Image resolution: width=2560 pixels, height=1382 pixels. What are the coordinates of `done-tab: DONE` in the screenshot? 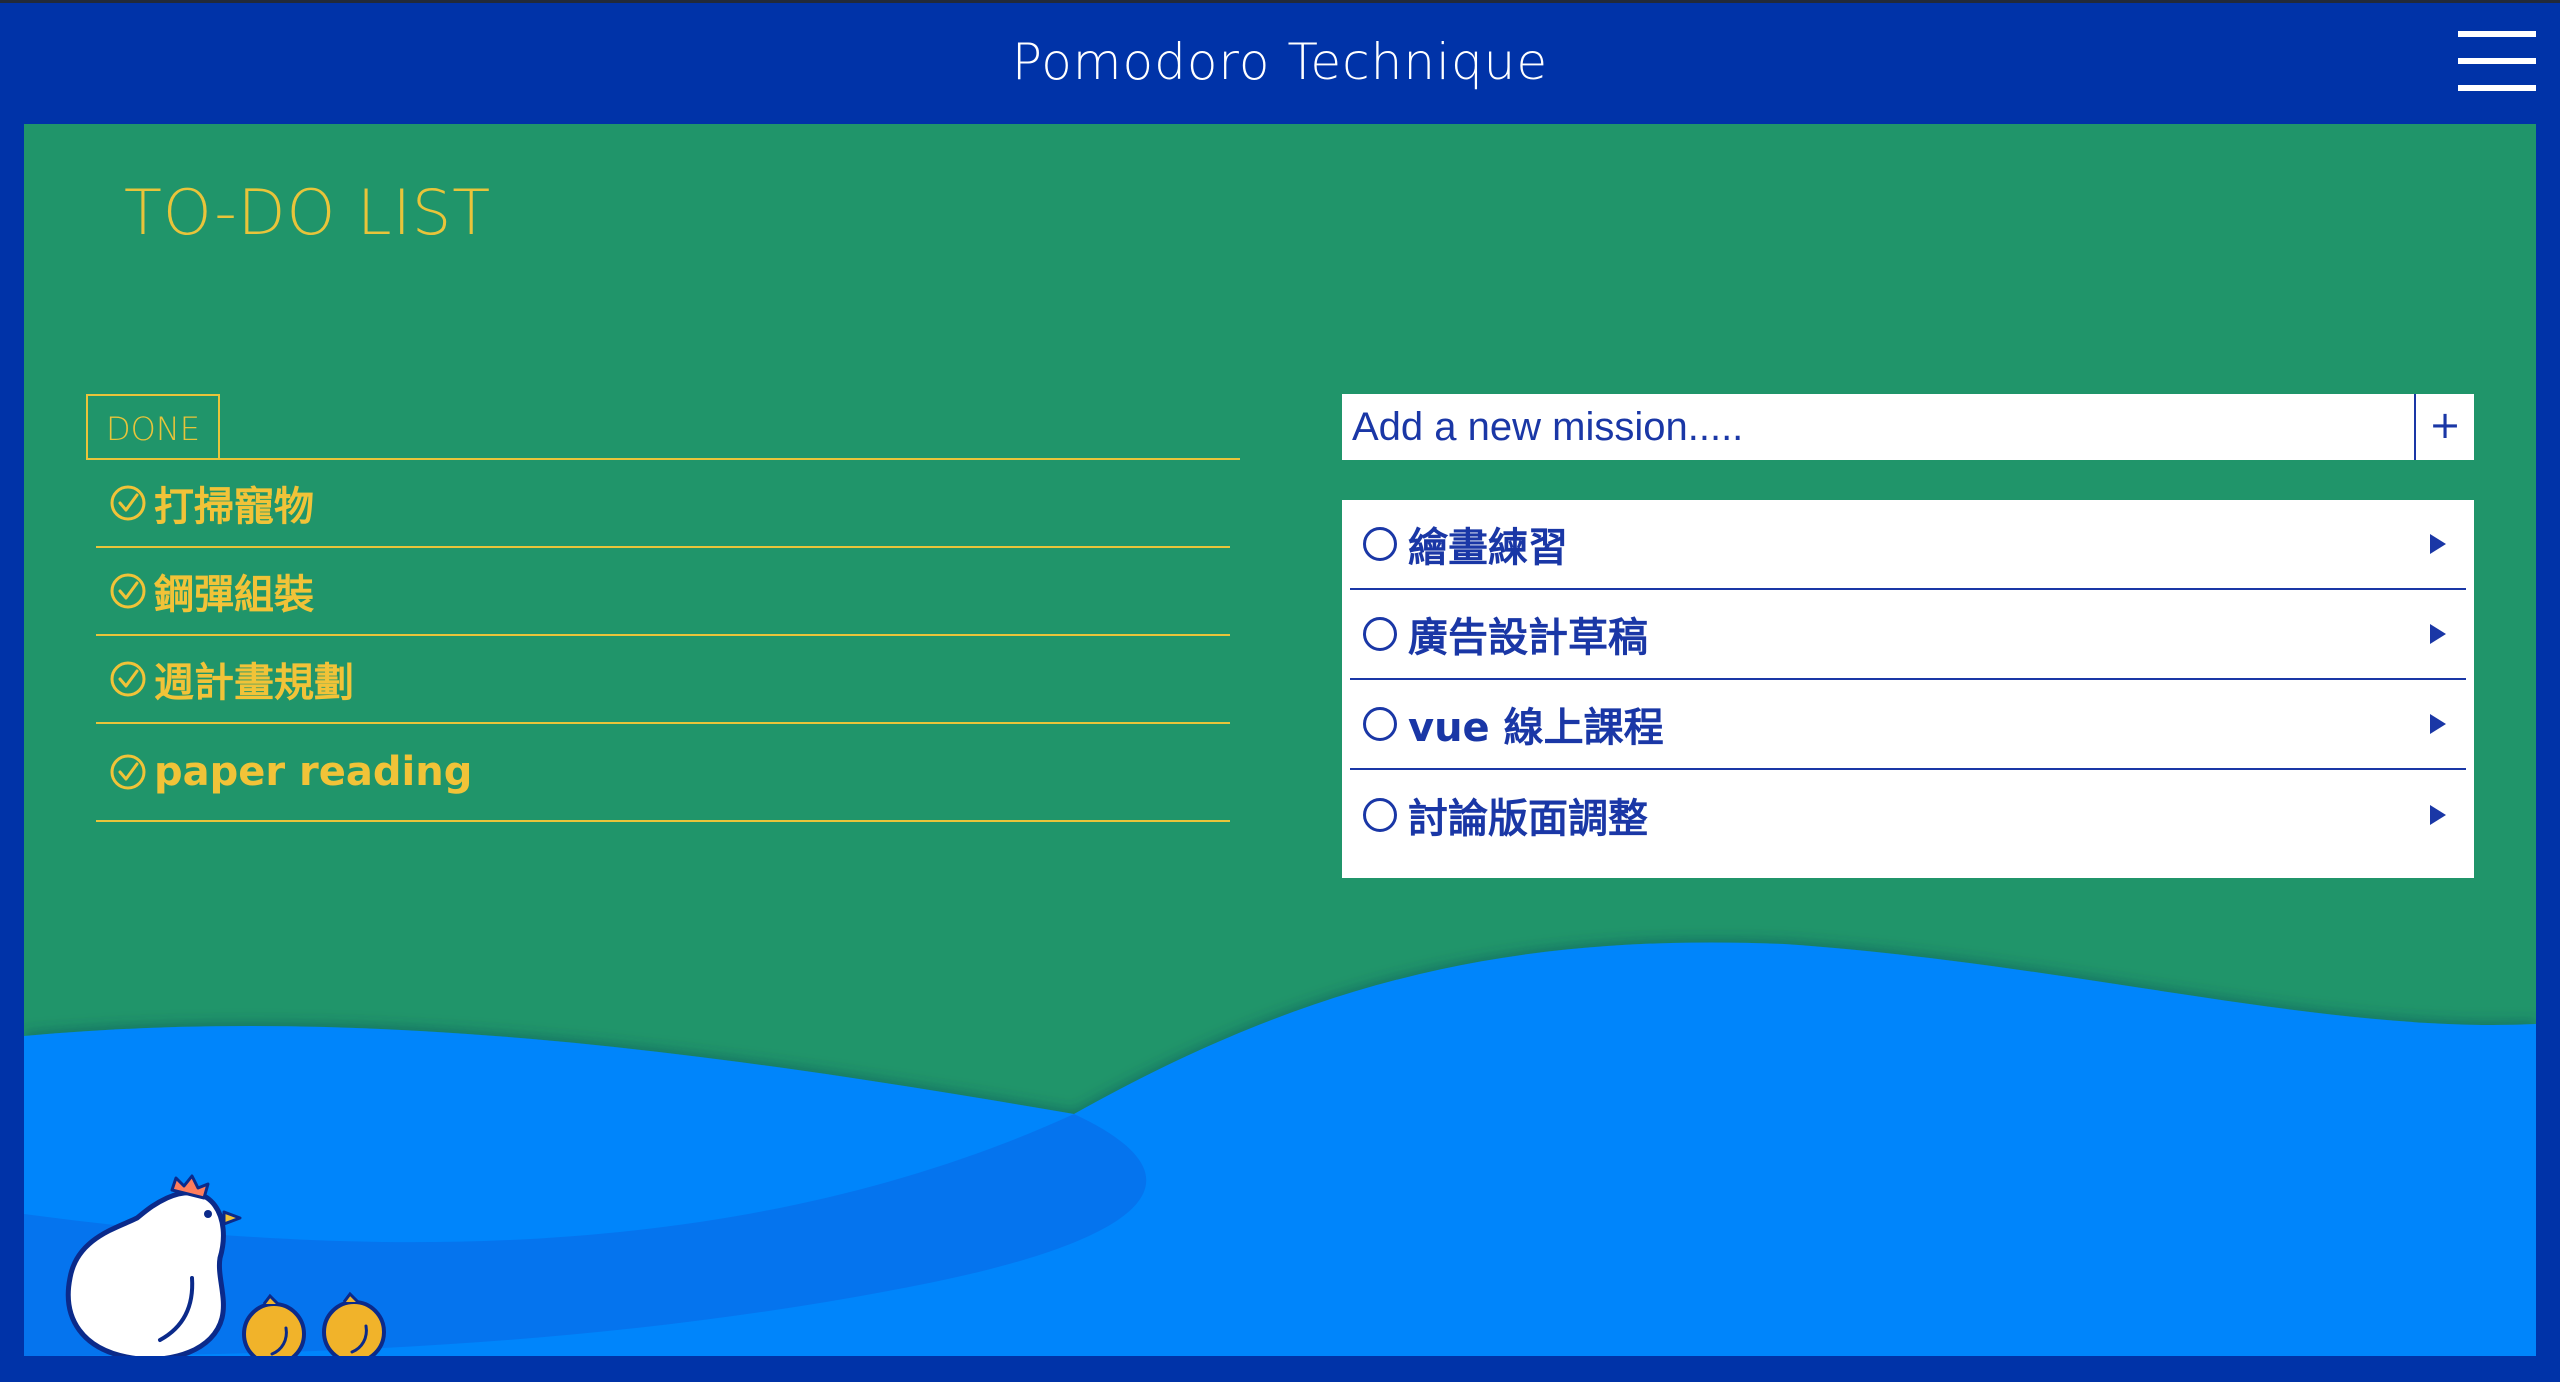 It's located at (153, 427).